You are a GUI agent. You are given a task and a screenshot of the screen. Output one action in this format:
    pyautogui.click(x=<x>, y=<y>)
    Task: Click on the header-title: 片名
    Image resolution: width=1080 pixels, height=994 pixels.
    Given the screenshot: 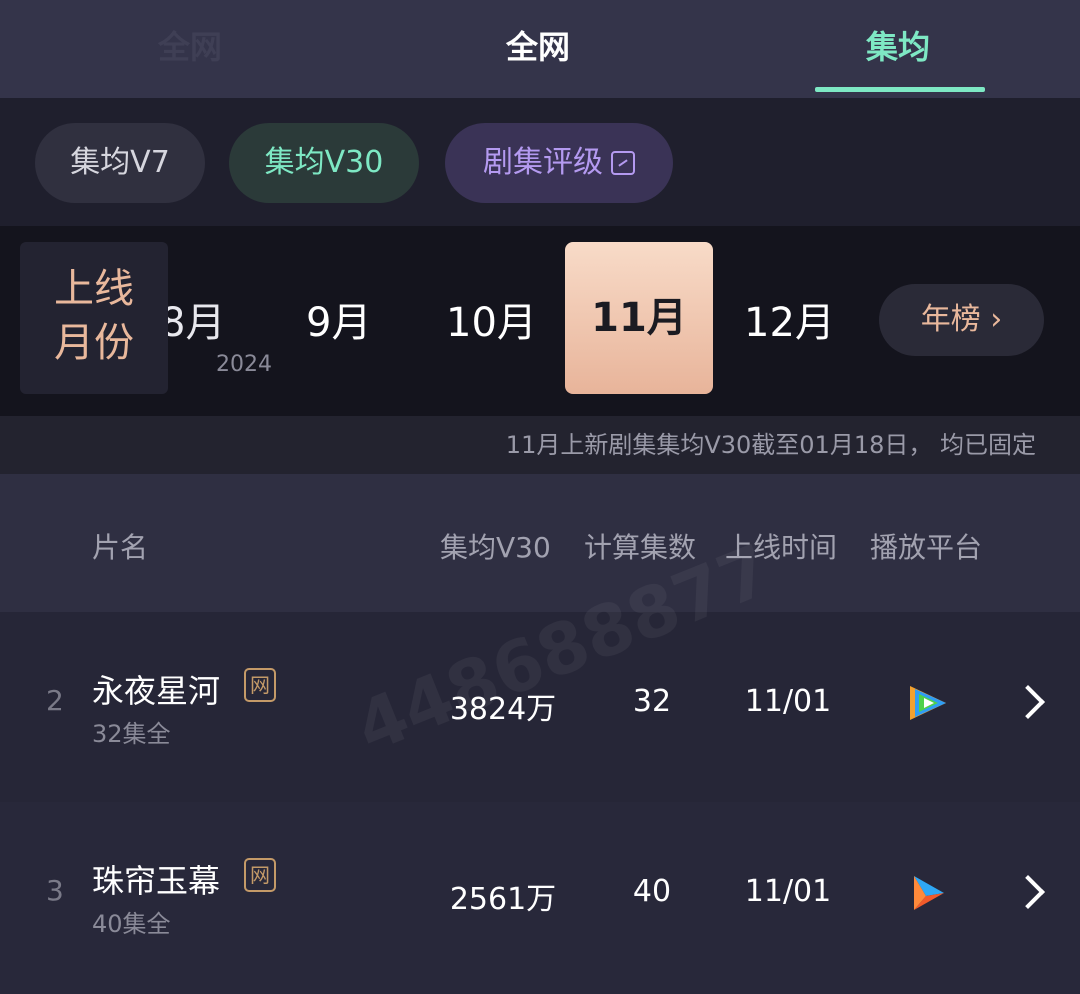 What is the action you would take?
    pyautogui.click(x=120, y=547)
    